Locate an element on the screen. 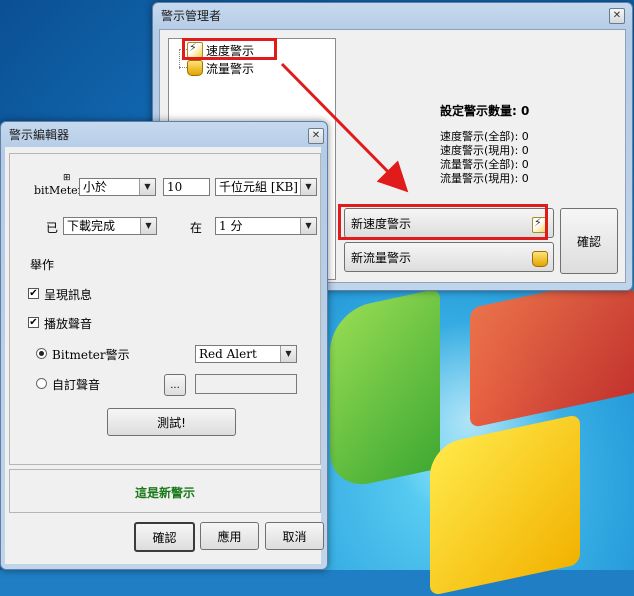 This screenshot has width=634, height=596. unit-select-value: 千位元組 [KB] is located at coordinates (258, 187).